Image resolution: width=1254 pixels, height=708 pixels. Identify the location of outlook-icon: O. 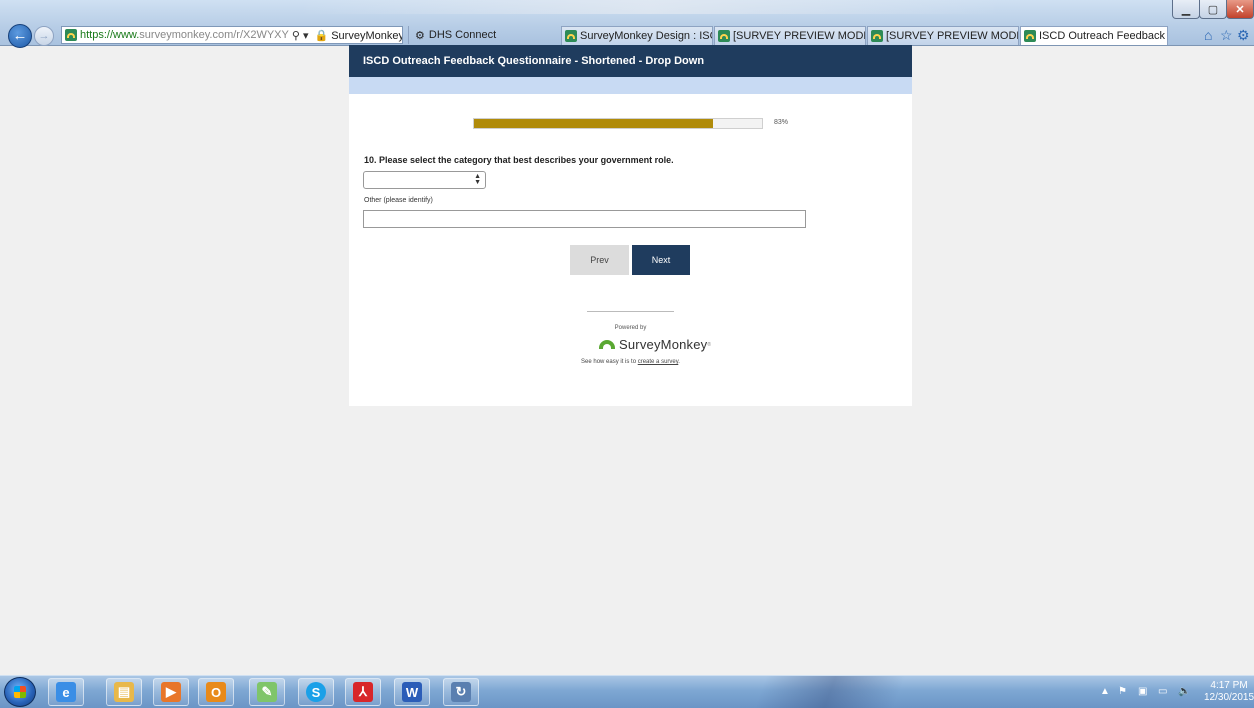
(216, 692).